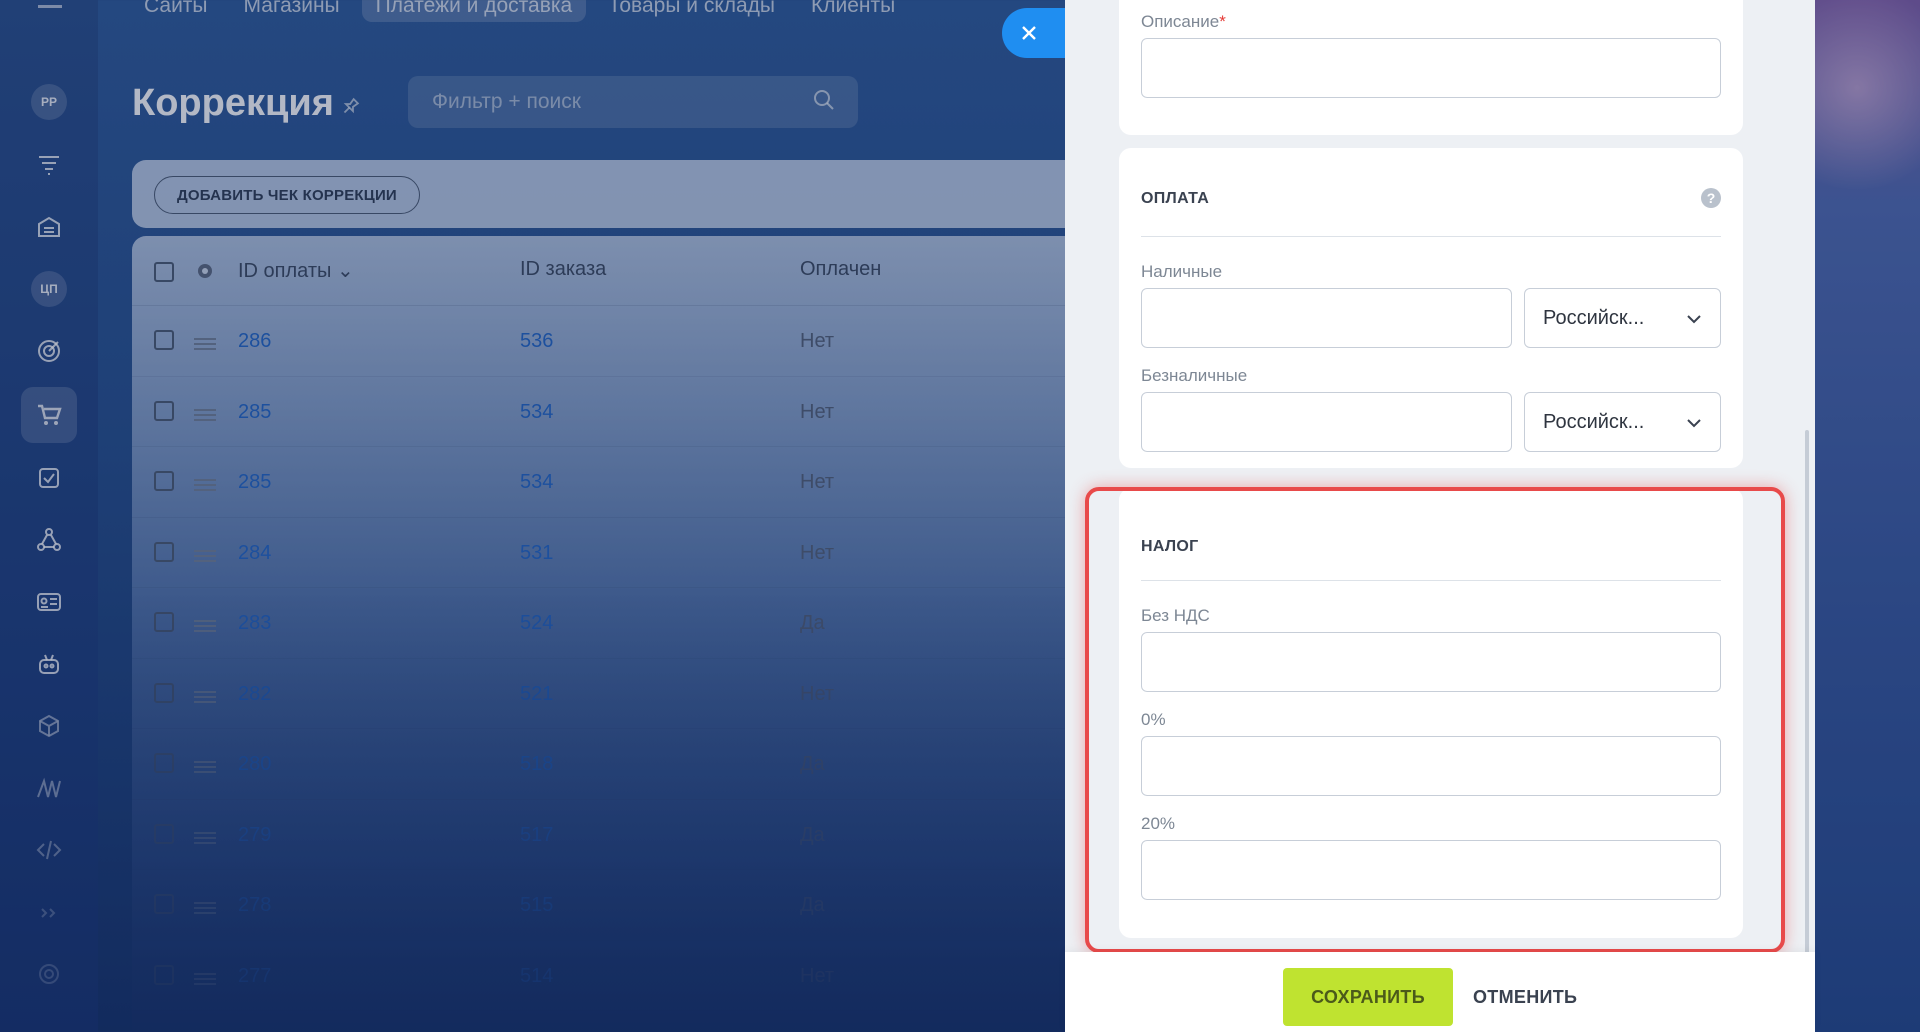  What do you see at coordinates (1807, 730) in the screenshot?
I see `slider-scrollbar` at bounding box center [1807, 730].